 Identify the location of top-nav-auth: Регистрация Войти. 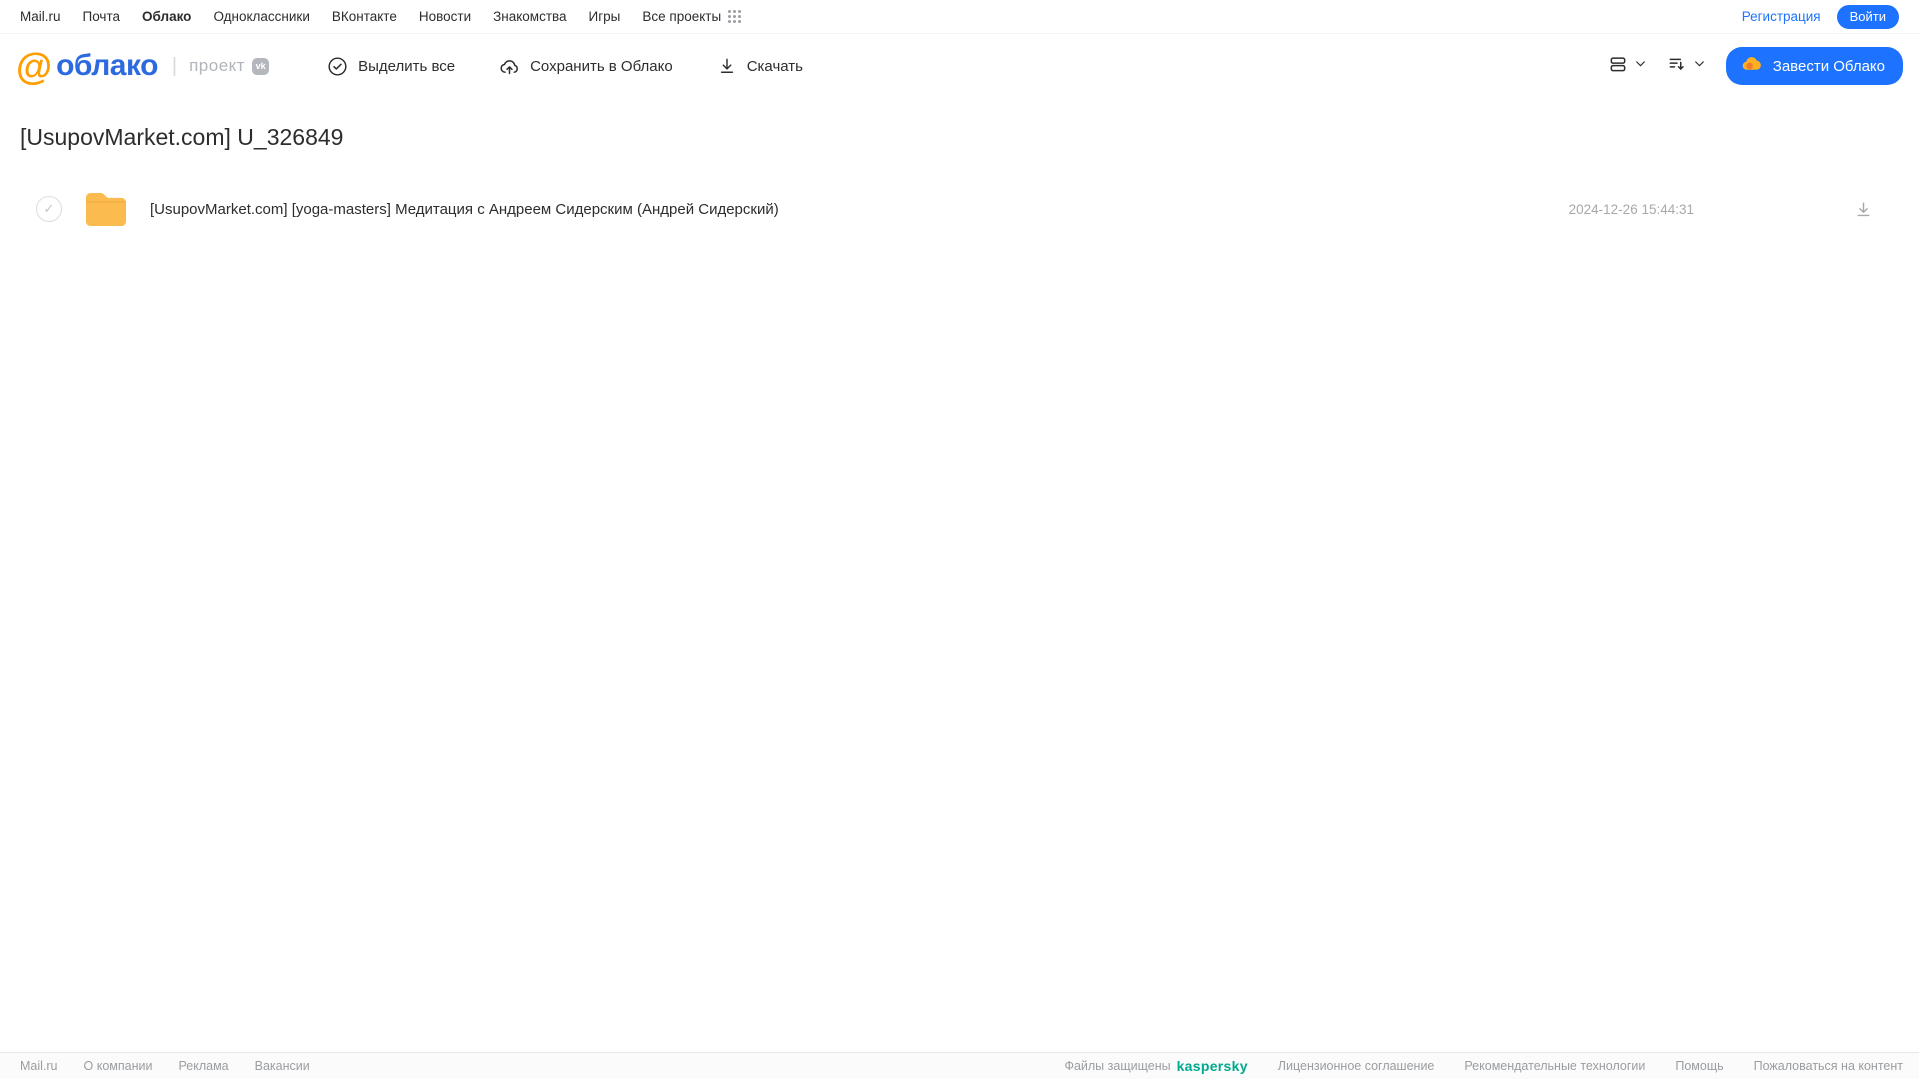
(1820, 16).